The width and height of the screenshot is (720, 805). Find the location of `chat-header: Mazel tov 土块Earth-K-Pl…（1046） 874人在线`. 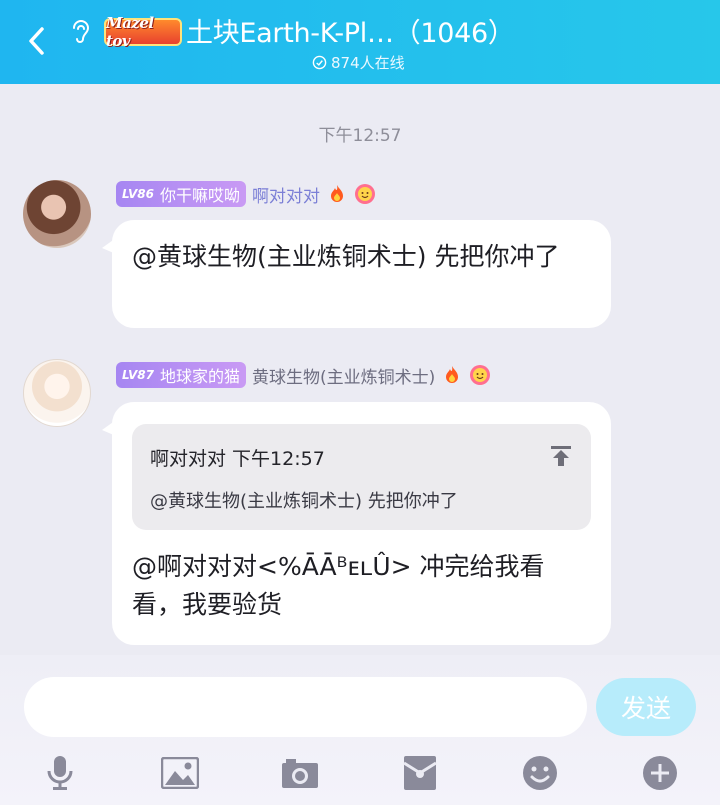

chat-header: Mazel tov 土块Earth-K-Pl…（1046） 874人在线 is located at coordinates (360, 42).